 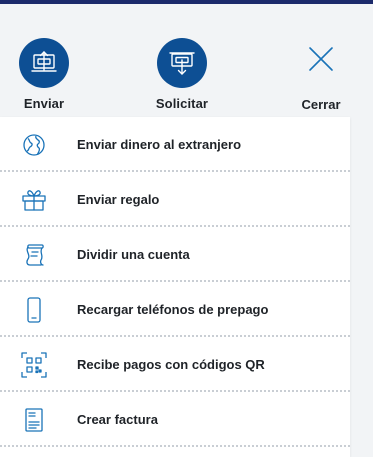 What do you see at coordinates (44, 103) in the screenshot?
I see `send-label: Enviar` at bounding box center [44, 103].